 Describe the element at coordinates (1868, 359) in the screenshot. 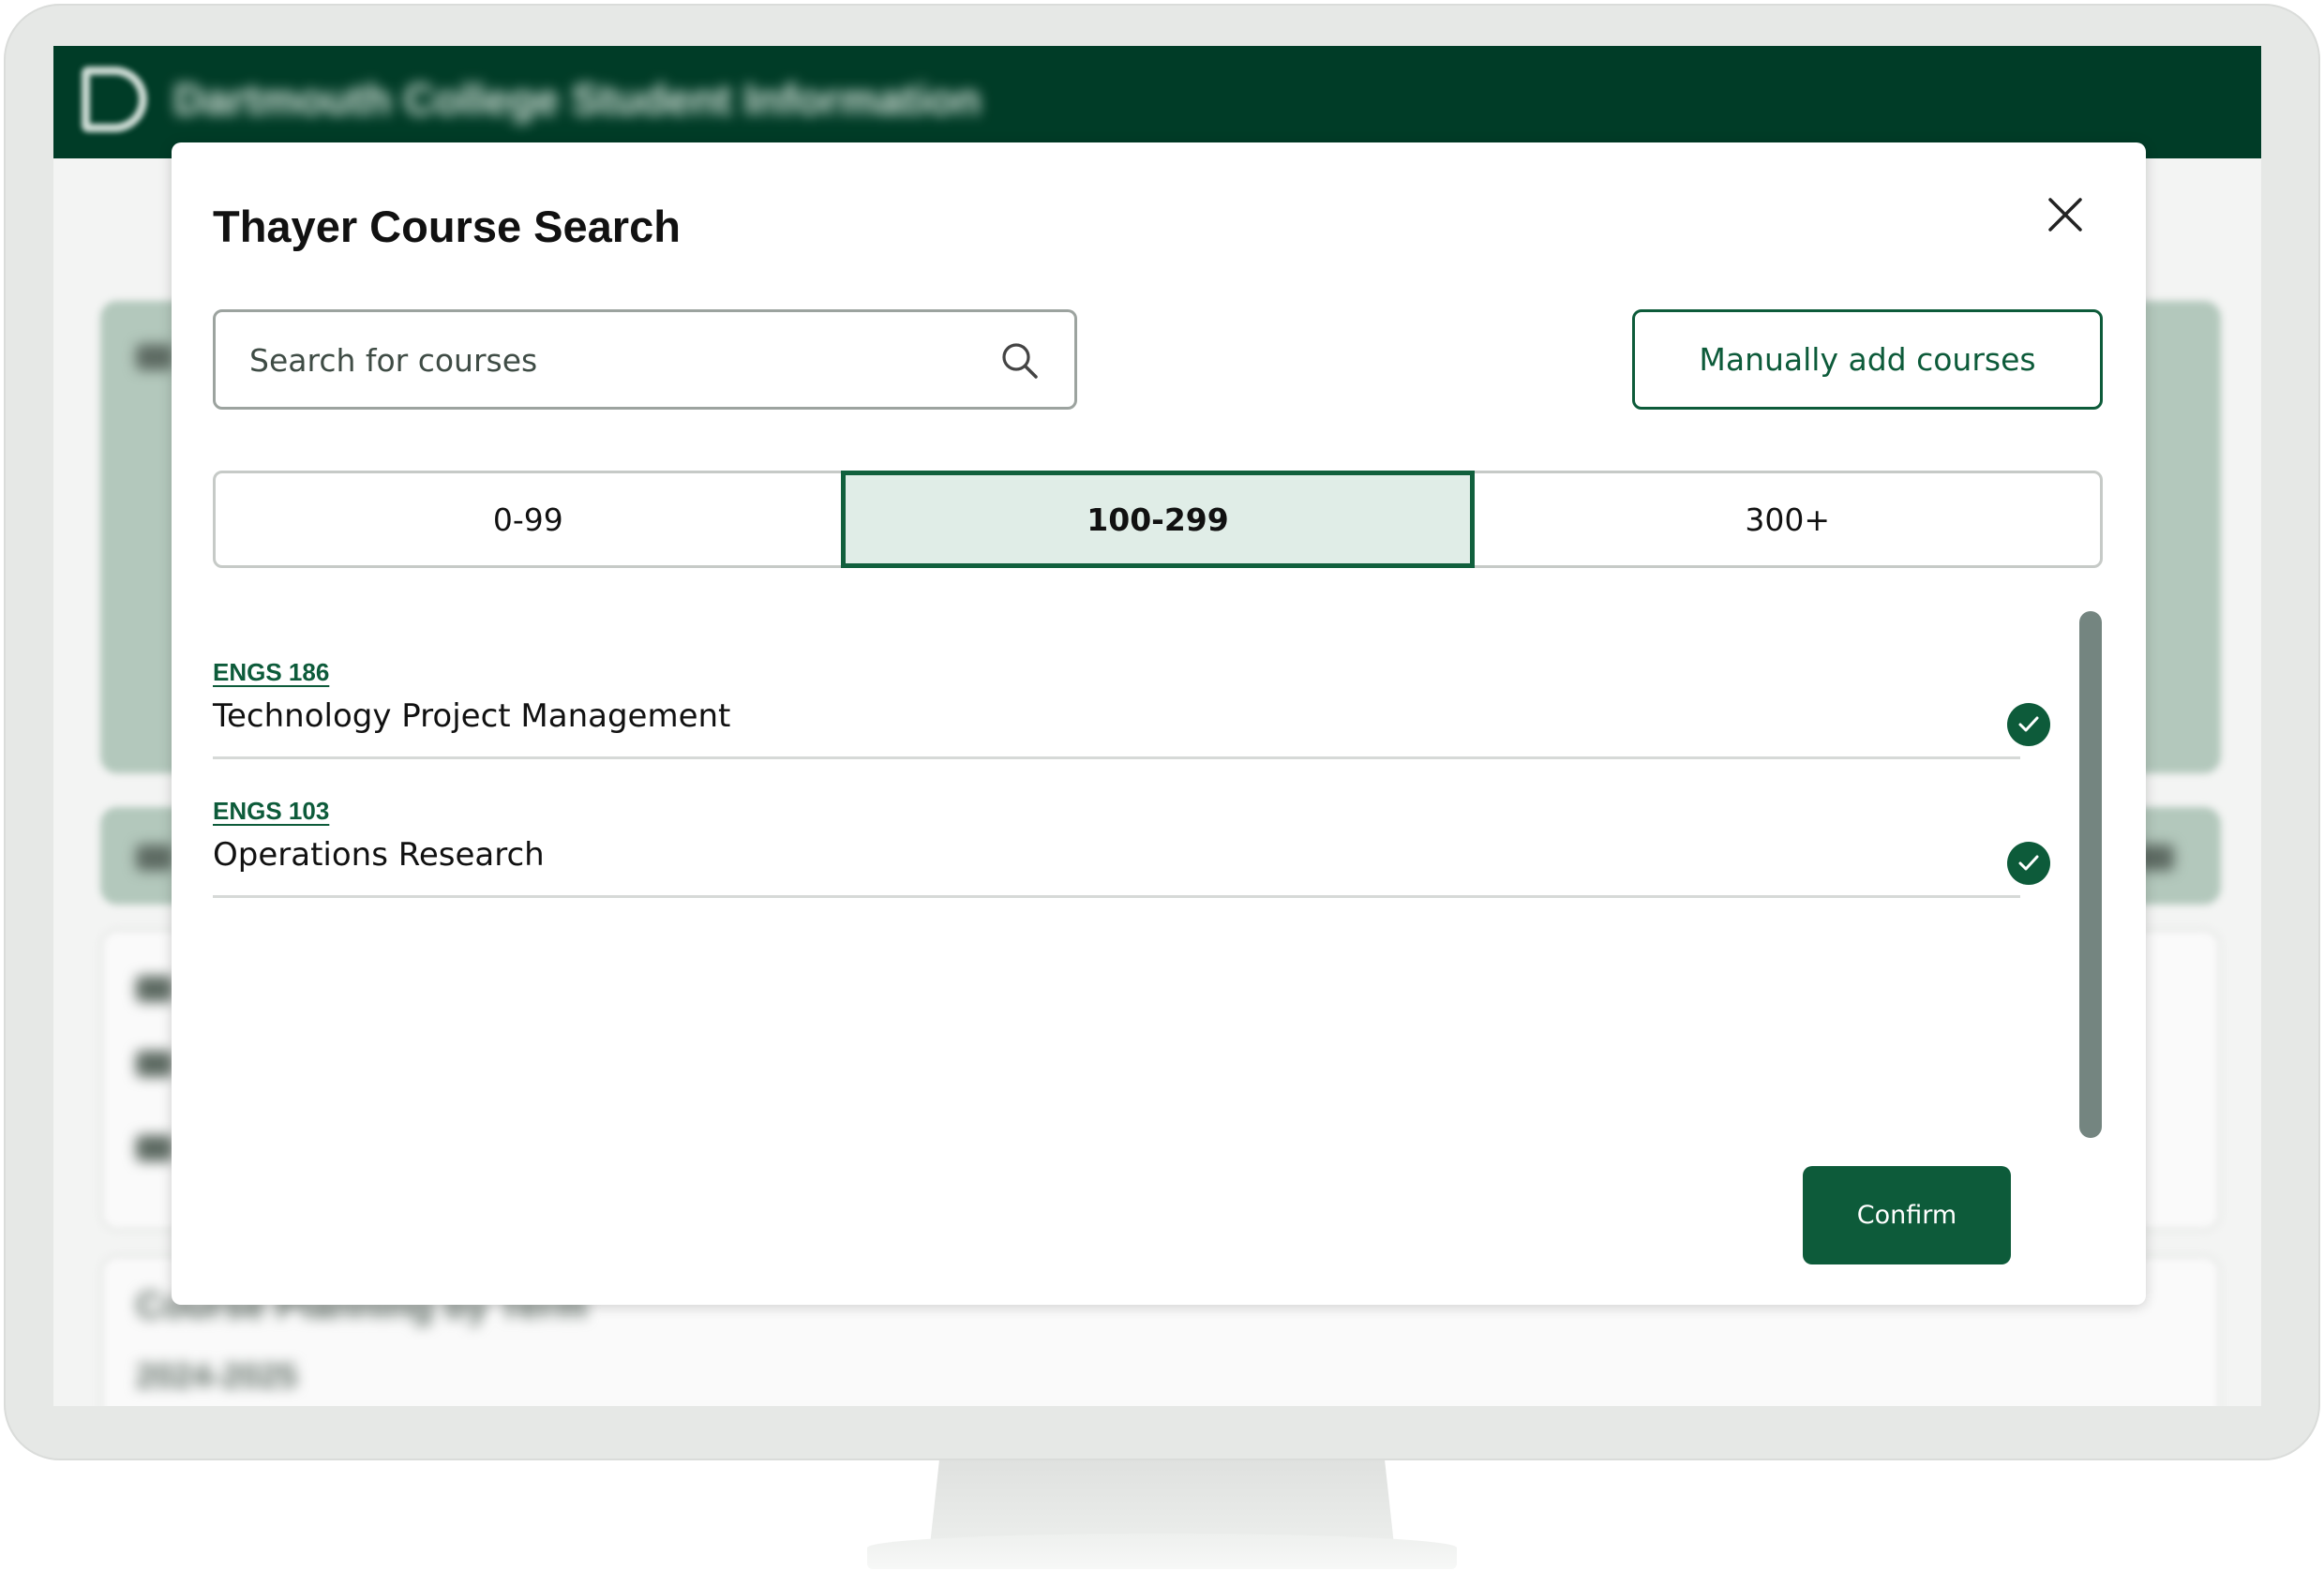

I see `manually-add-courses-button: Manually add courses` at that location.